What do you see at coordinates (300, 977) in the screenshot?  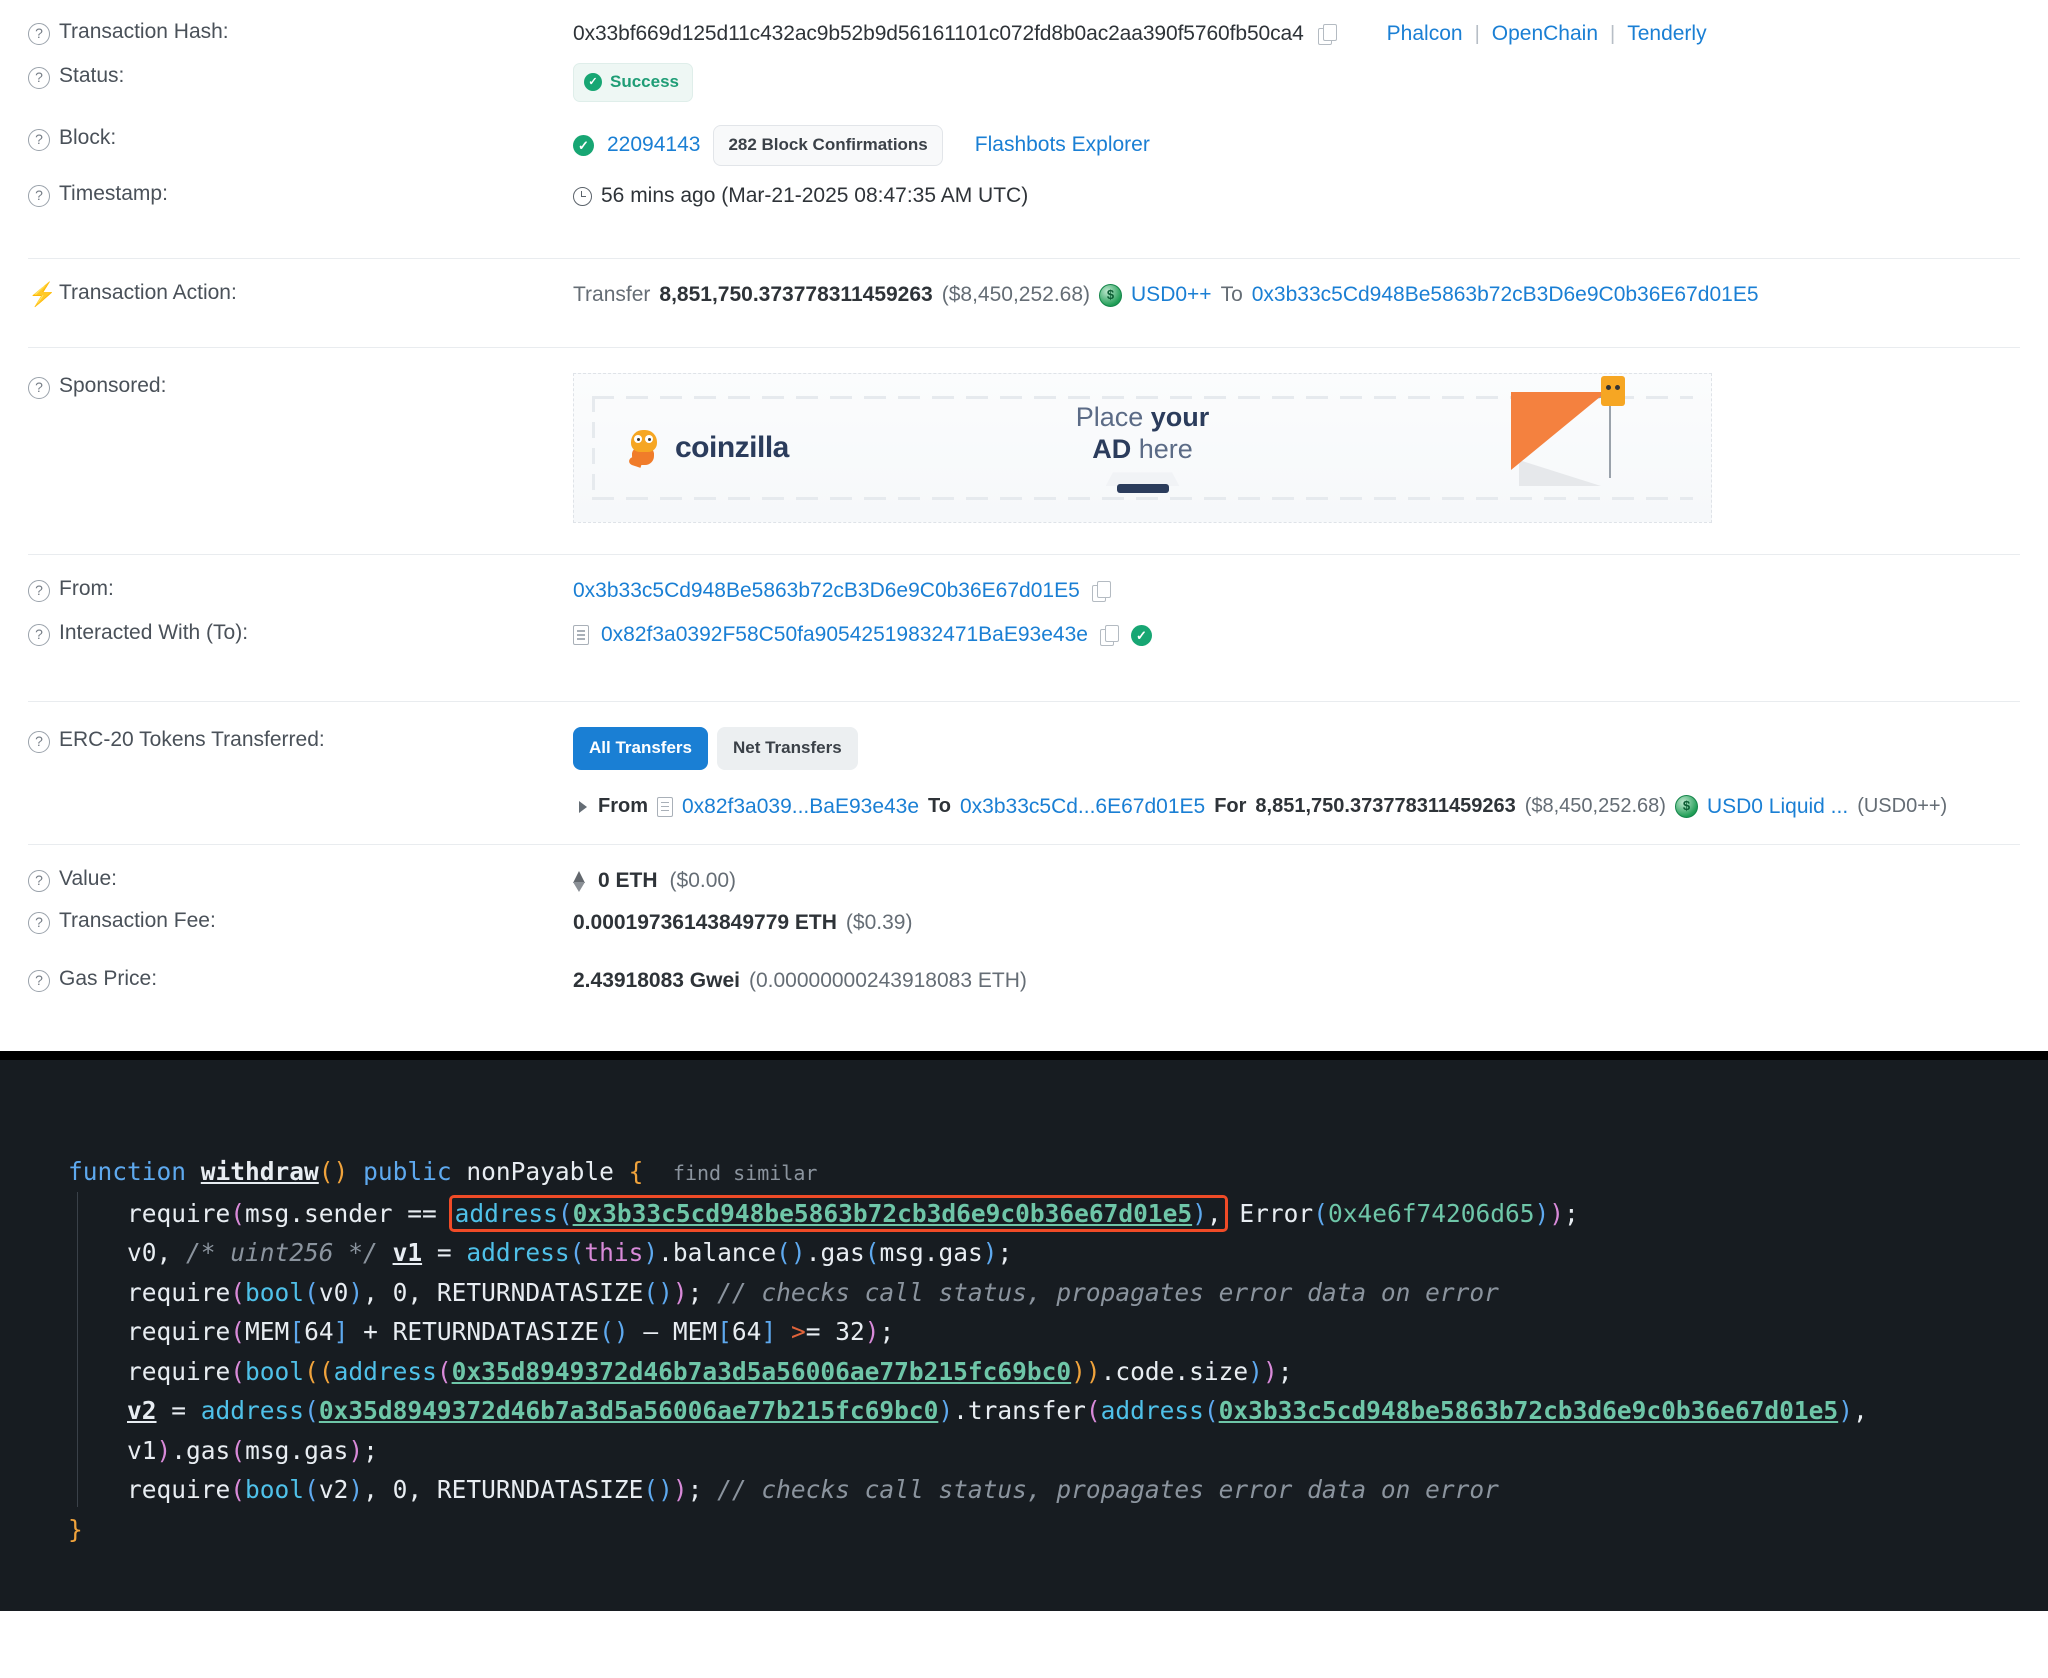 I see `label-gas-price: ? Gas Price:` at bounding box center [300, 977].